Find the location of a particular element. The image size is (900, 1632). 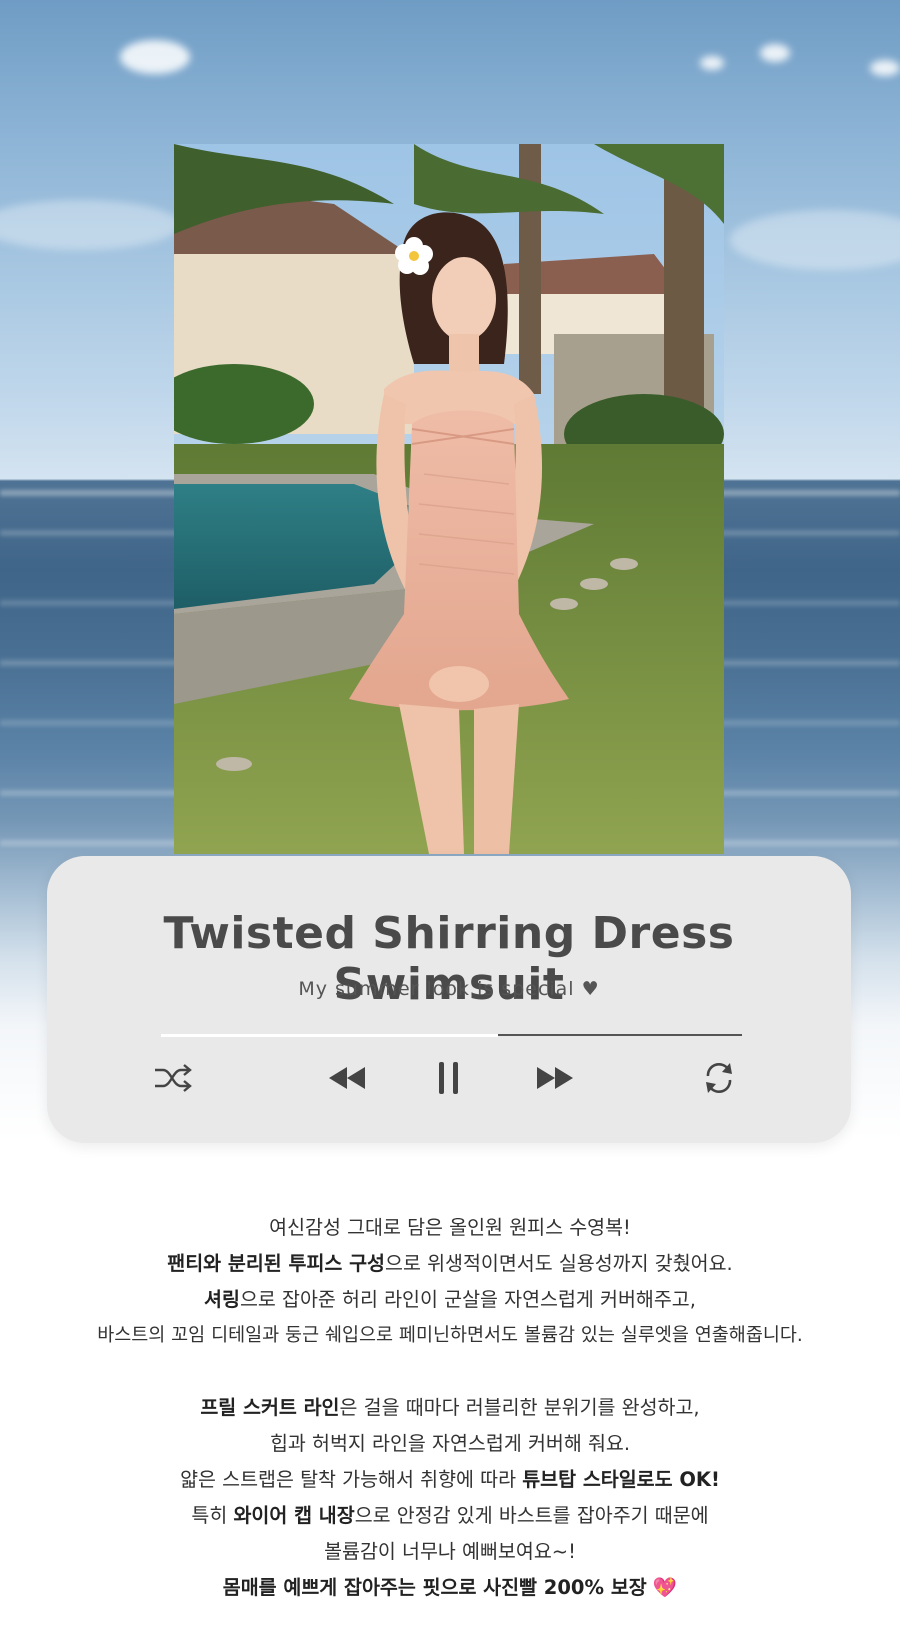

description-line: 볼륨감이 너무나 예뻐보여요~! is located at coordinates (450, 1551).